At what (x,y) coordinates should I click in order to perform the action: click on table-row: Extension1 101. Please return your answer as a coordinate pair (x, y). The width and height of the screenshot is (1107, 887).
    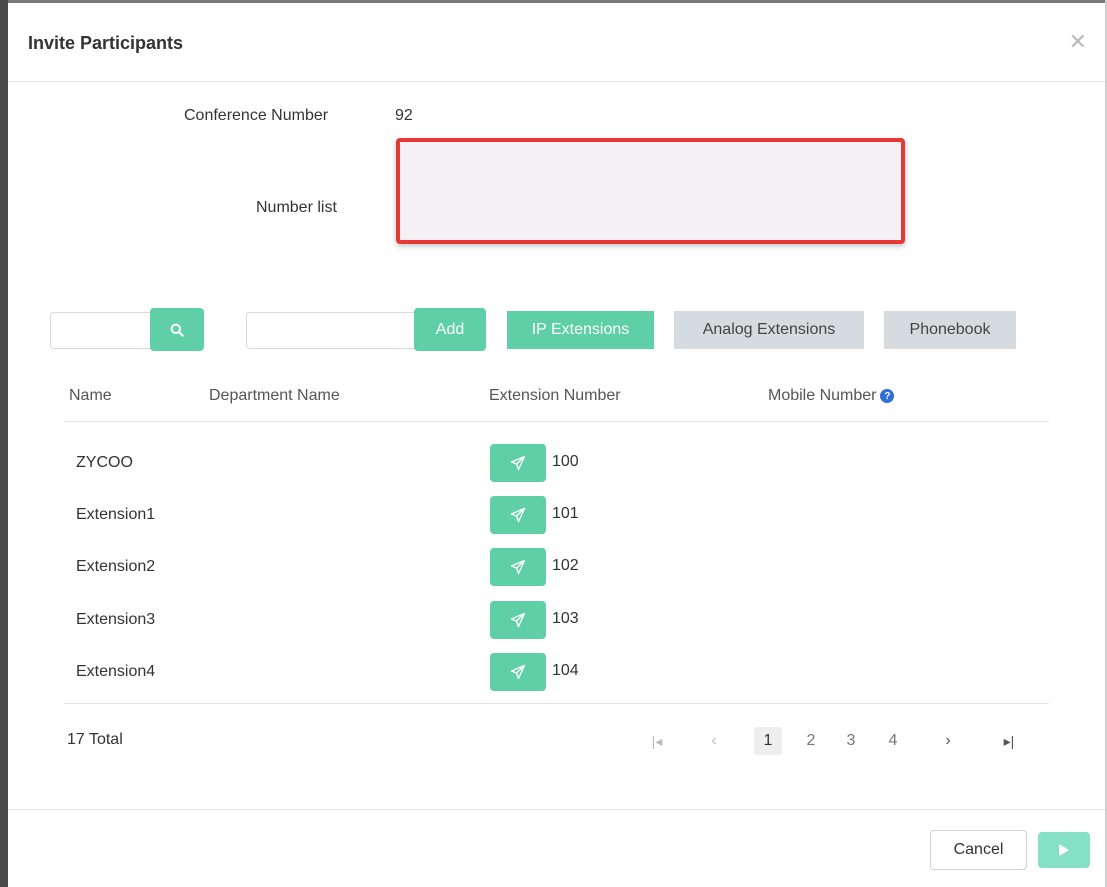
    Looking at the image, I should click on (556, 516).